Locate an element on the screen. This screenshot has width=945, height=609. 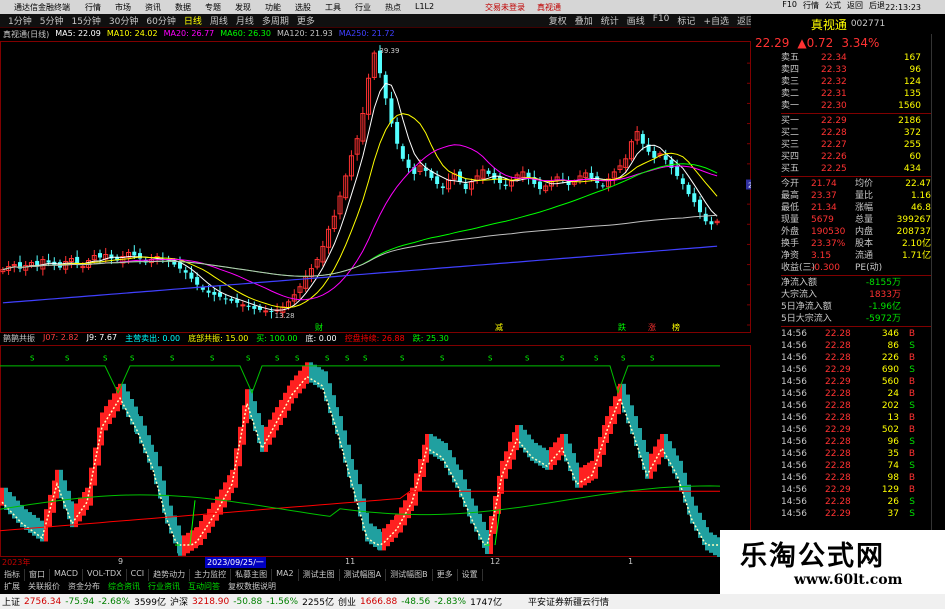
period-tab: 30分钟 is located at coordinates (123, 20).